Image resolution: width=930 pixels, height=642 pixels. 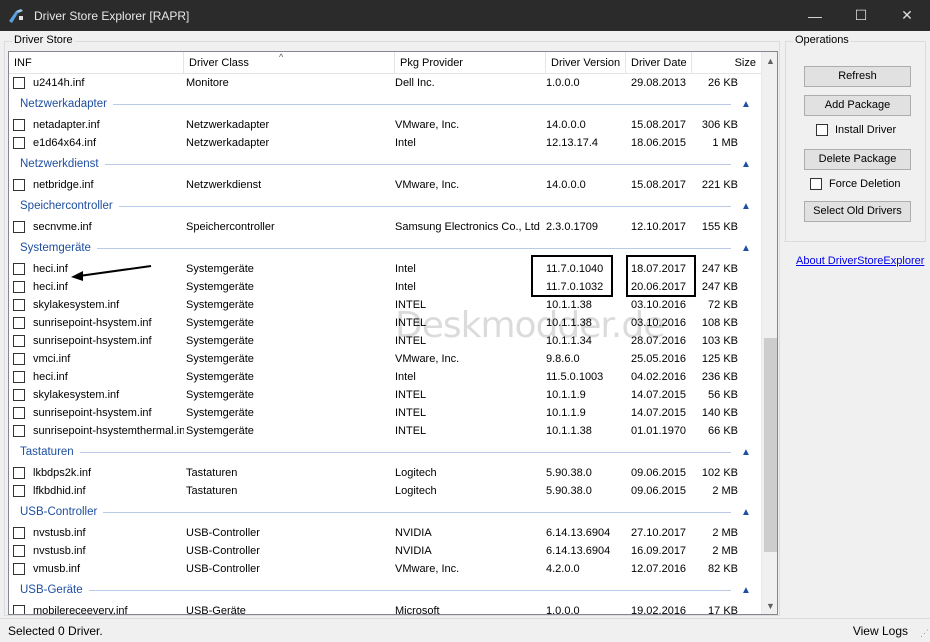 What do you see at coordinates (572, 227) in the screenshot?
I see `cell-version: 2.3.0.1709` at bounding box center [572, 227].